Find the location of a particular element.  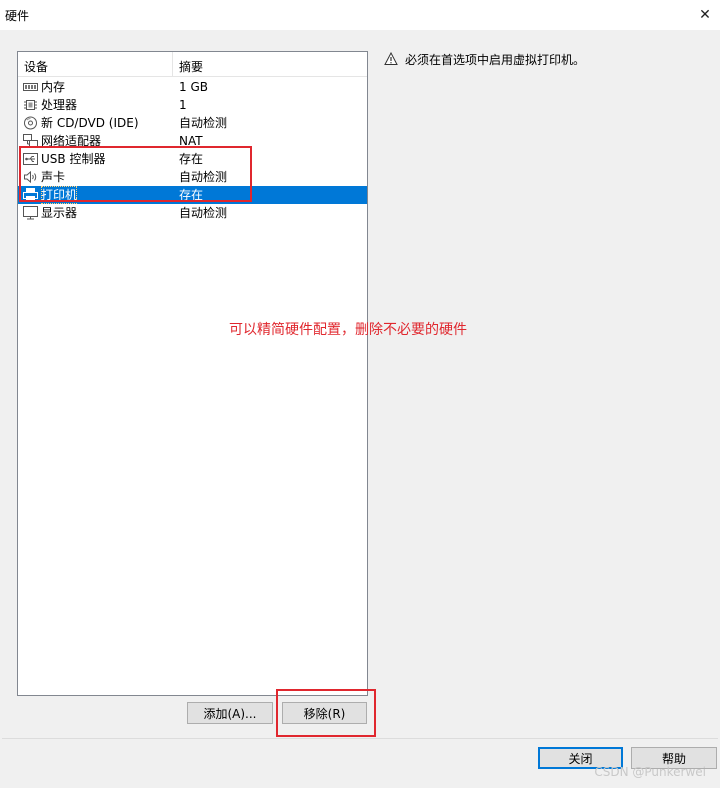

column-header-summary: 摘要 is located at coordinates (191, 66).